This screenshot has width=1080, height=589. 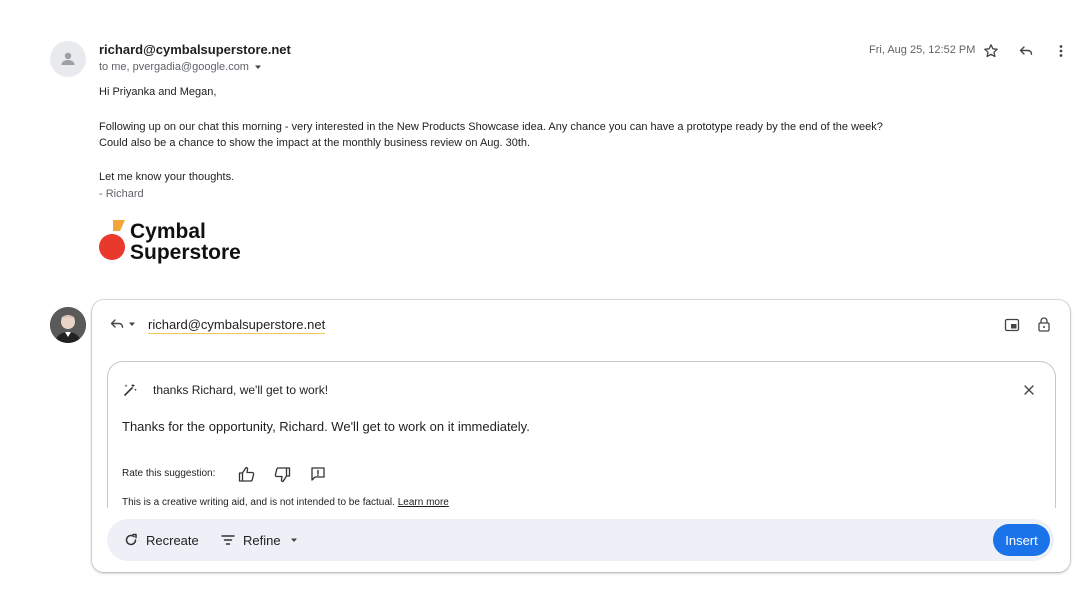 What do you see at coordinates (168, 231) in the screenshot?
I see `svg-text: Cymbal` at bounding box center [168, 231].